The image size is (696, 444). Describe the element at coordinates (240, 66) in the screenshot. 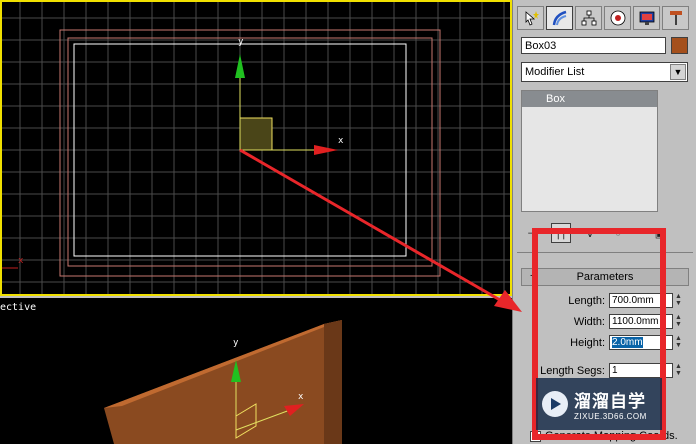

I see `y-axis-arrow` at that location.